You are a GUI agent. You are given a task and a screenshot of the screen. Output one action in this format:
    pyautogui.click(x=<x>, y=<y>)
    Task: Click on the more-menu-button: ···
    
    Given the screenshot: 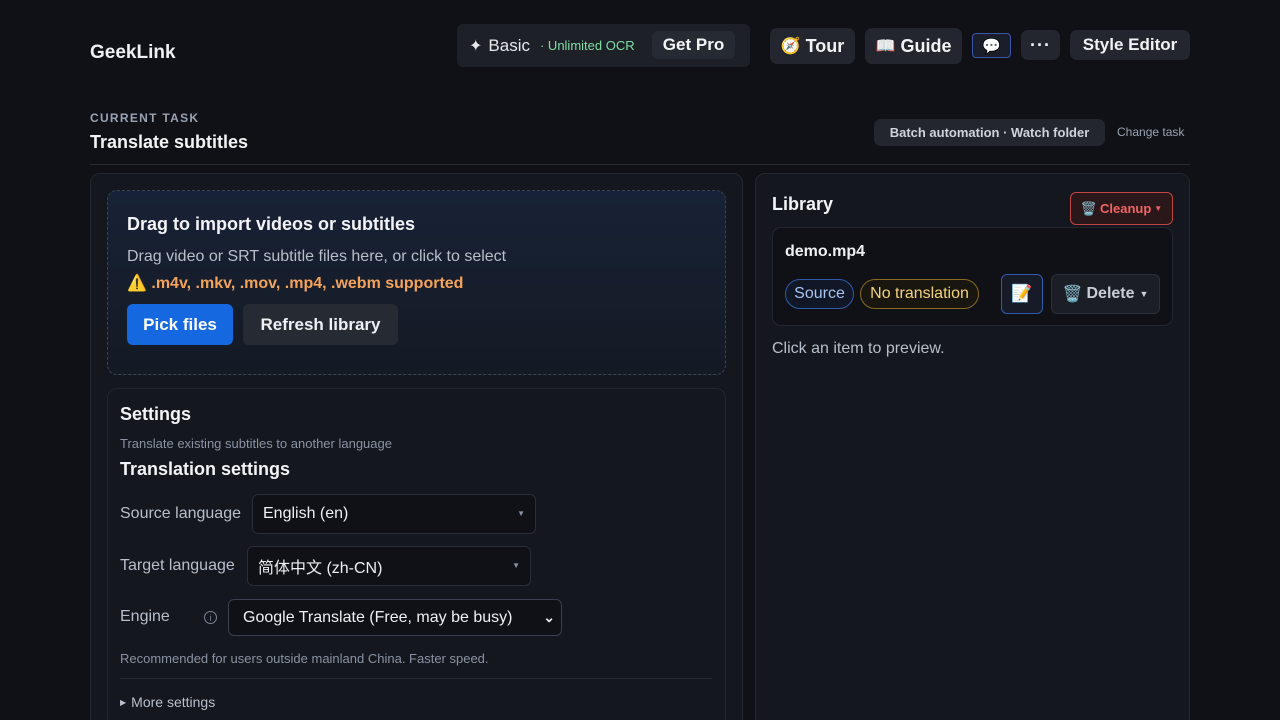 What is the action you would take?
    pyautogui.click(x=1040, y=45)
    